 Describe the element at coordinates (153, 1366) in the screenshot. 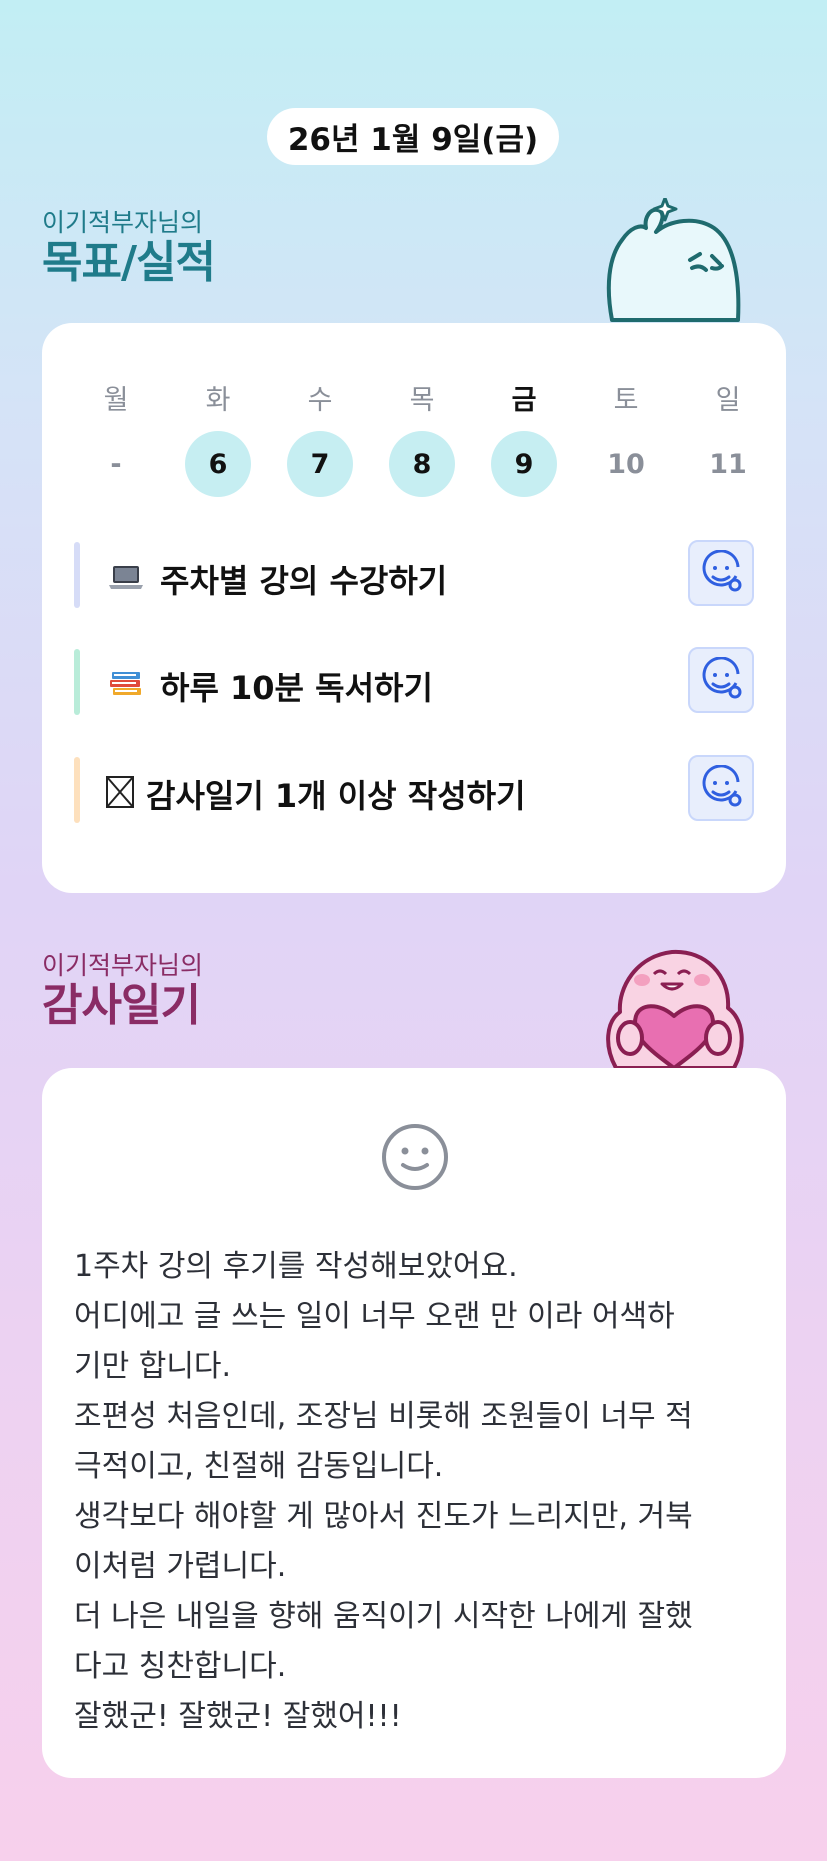

I see `diary-line: 기만 합니다.` at that location.